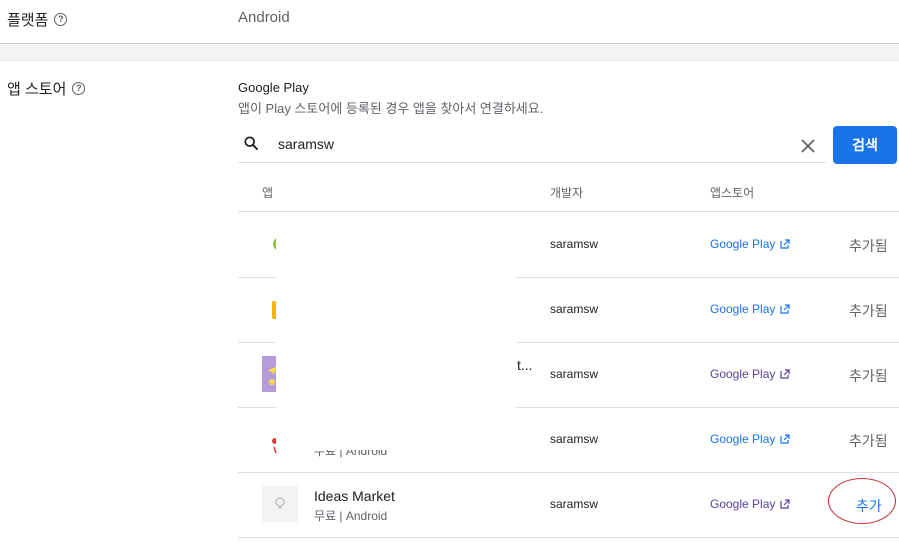  I want to click on app-store-label-text: 앱 스토어, so click(37, 89).